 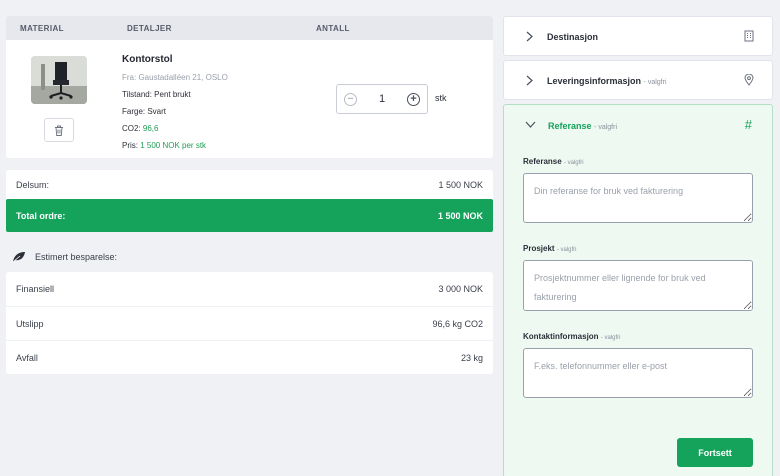 I want to click on field-label-text: Kontaktinformasjon, so click(x=561, y=336).